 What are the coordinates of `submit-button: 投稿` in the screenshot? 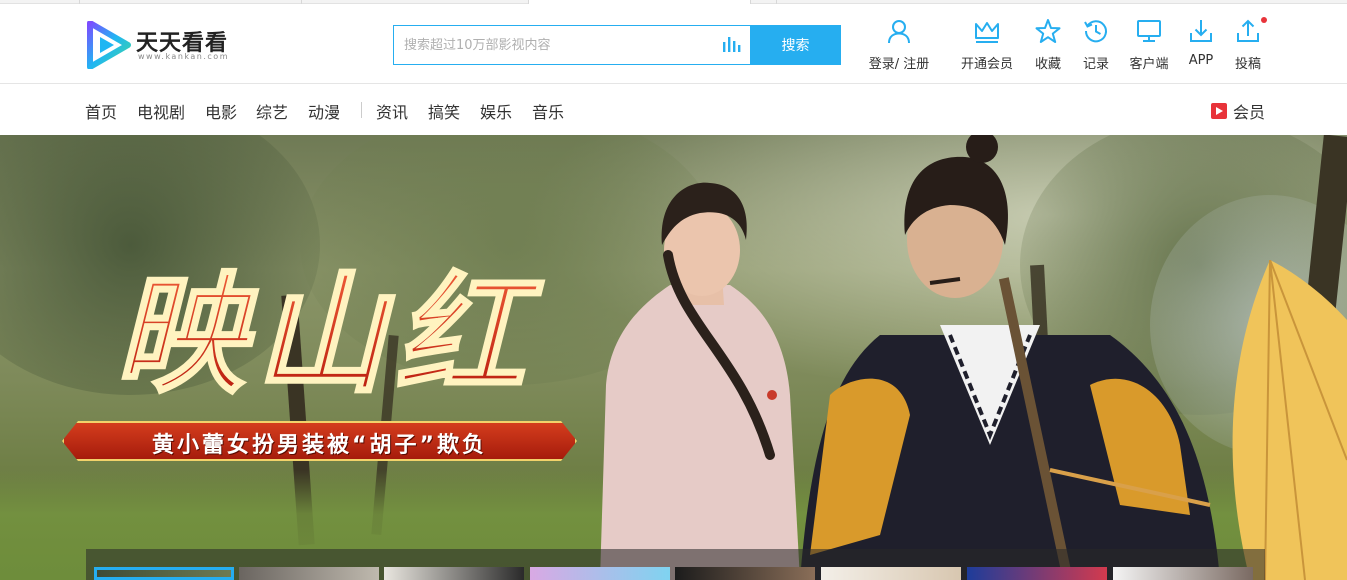 It's located at (1248, 47).